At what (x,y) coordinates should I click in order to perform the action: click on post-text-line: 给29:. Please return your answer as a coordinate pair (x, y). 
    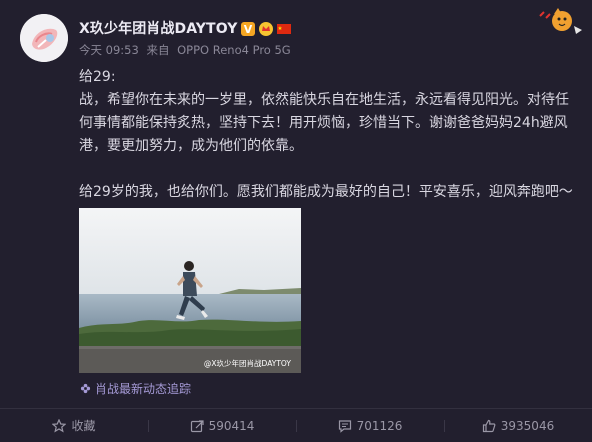
    Looking at the image, I should click on (97, 77).